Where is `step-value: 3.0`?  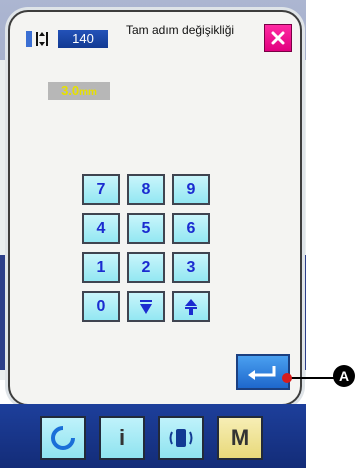
step-value: 3.0 is located at coordinates (70, 90).